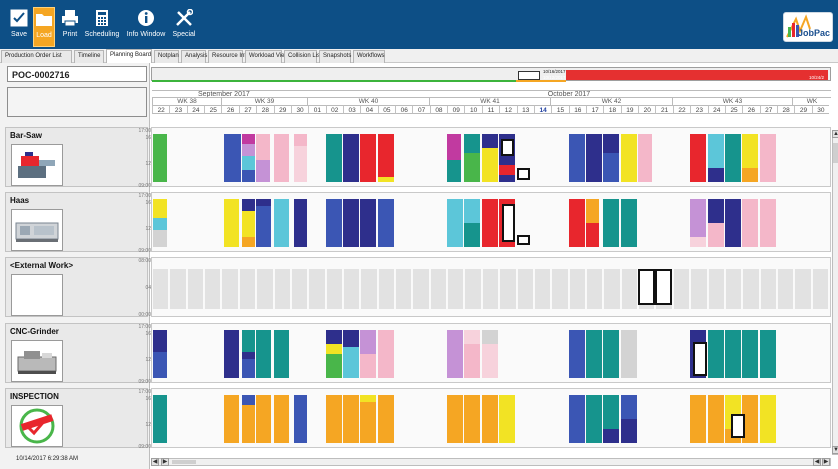 This screenshot has height=469, width=838. What do you see at coordinates (473, 109) in the screenshot?
I see `calendar-day-label: 10` at bounding box center [473, 109].